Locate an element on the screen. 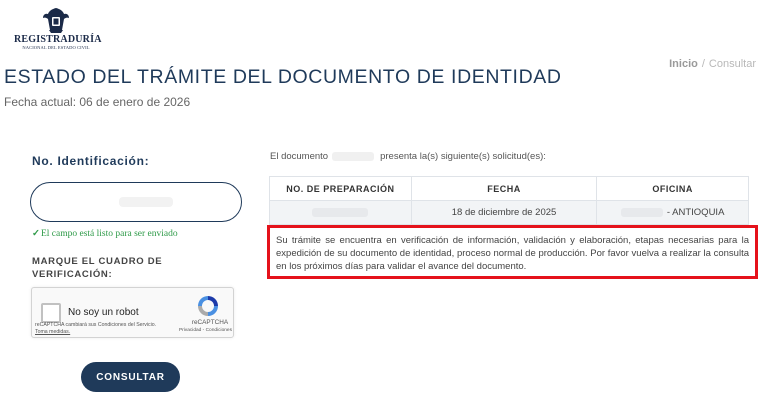  validation-text: El campo está listo para ser enviado is located at coordinates (109, 234).